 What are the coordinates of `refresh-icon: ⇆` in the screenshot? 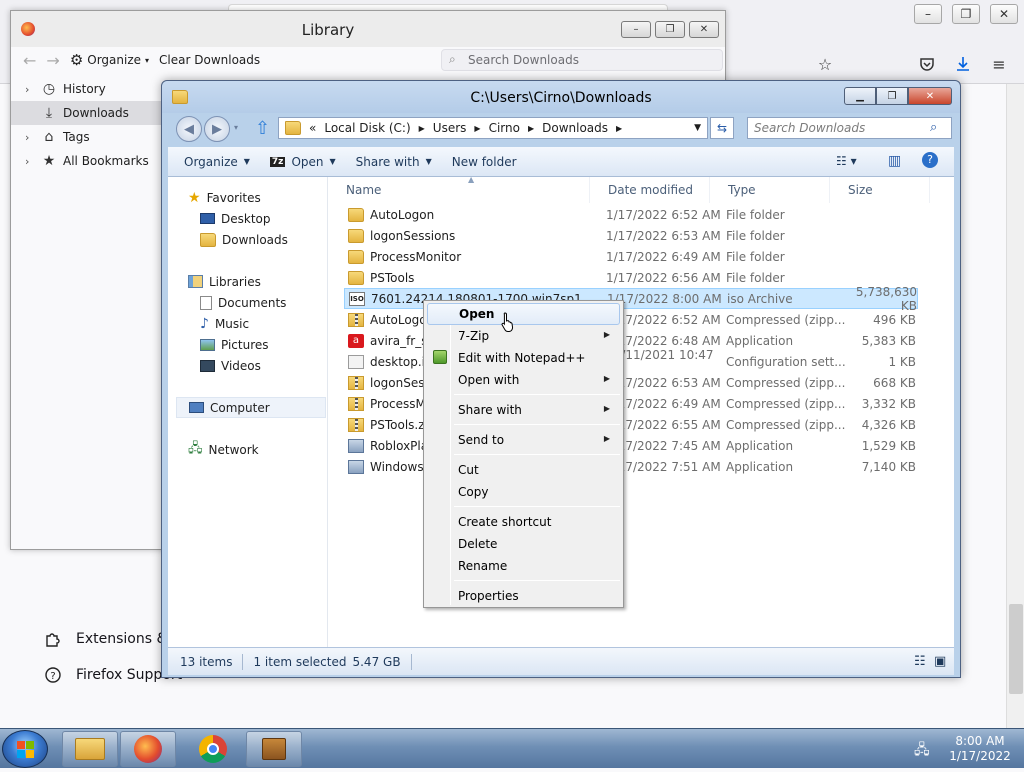 It's located at (722, 128).